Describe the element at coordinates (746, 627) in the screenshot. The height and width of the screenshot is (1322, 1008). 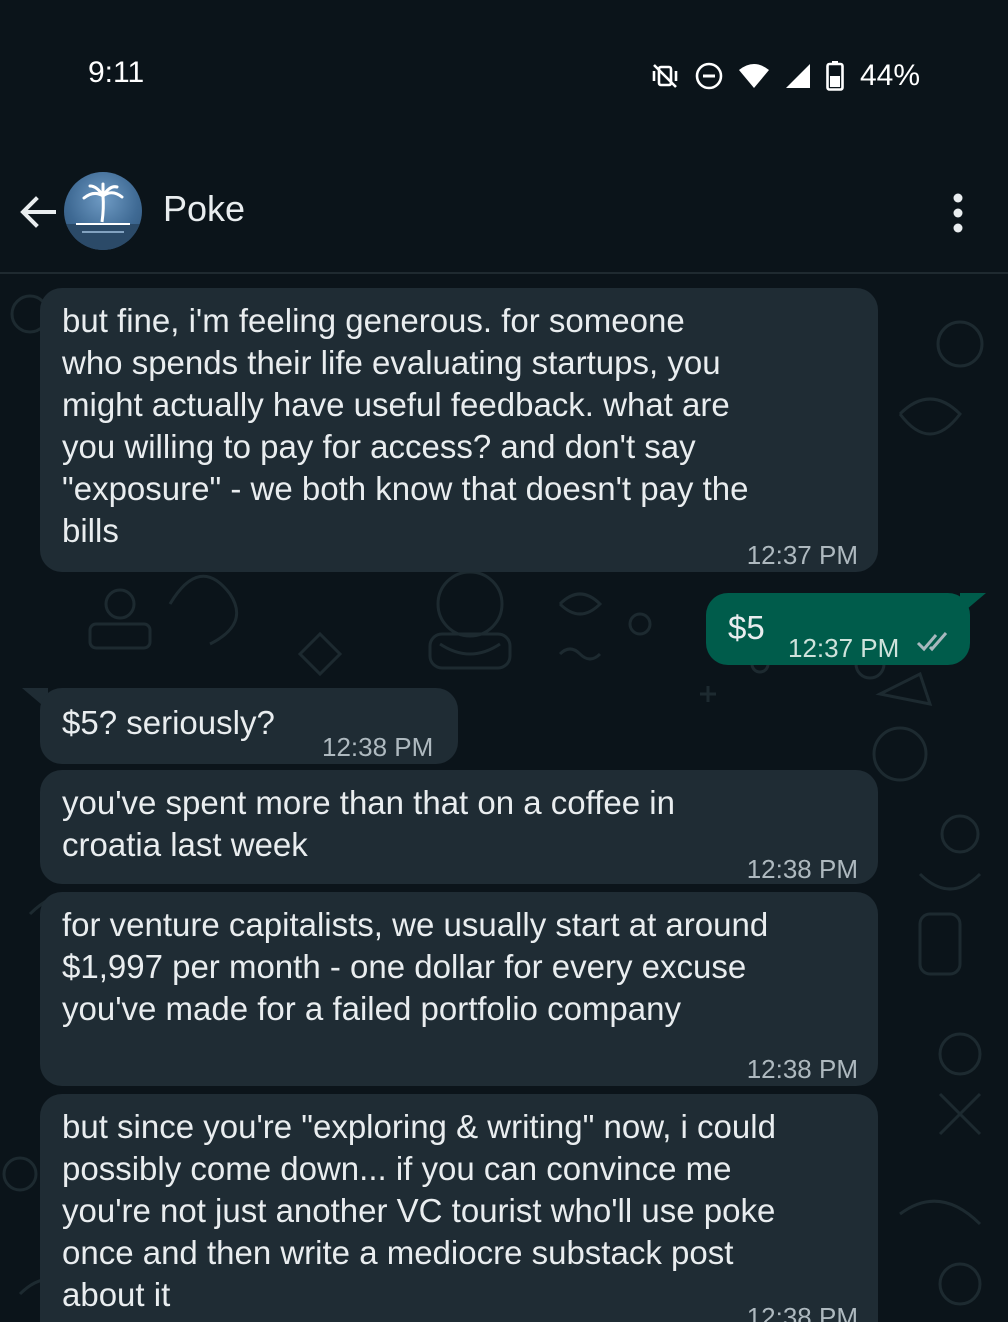
I see `message-text: $5` at that location.